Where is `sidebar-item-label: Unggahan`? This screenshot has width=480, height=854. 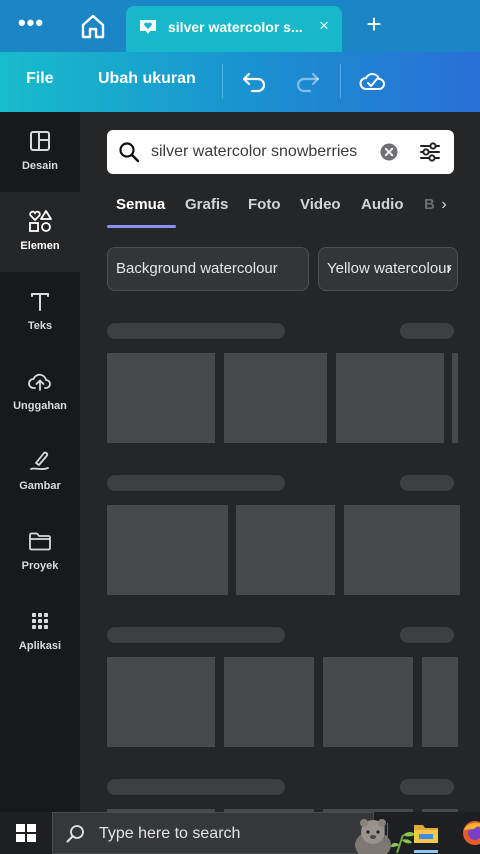
sidebar-item-label: Unggahan is located at coordinates (40, 406).